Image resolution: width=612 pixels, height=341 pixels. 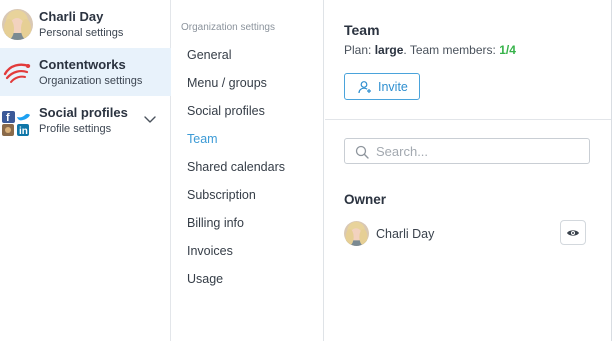 What do you see at coordinates (150, 119) in the screenshot?
I see `chevron-down-icon` at bounding box center [150, 119].